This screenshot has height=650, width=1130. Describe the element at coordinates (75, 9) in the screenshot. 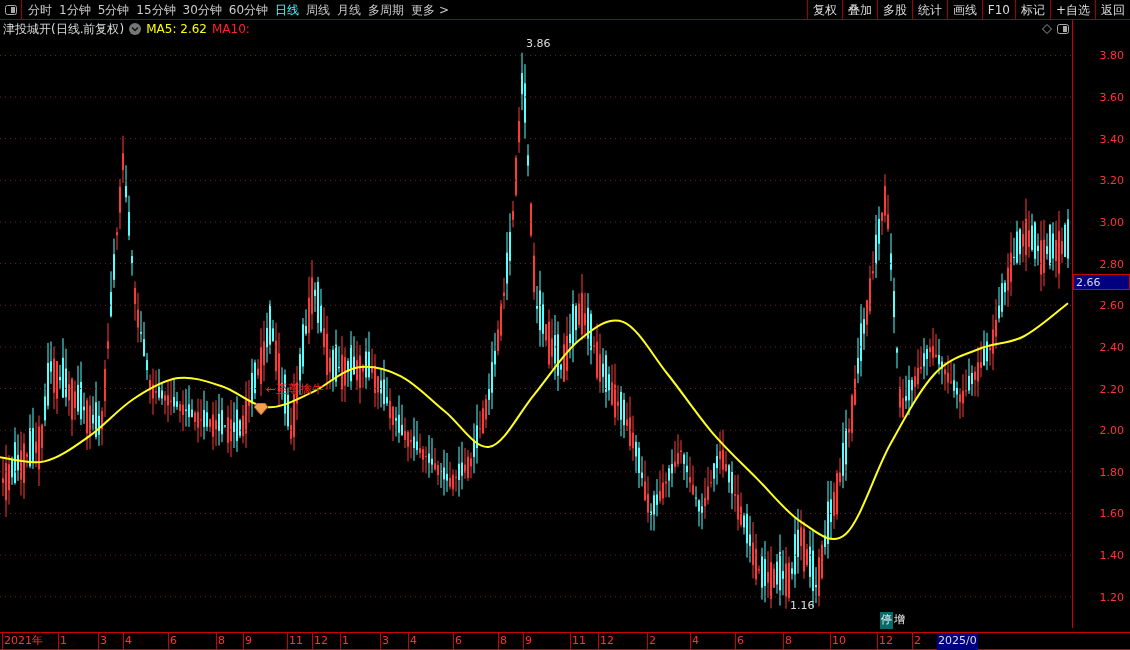

I see `period-tab: 1分钟` at that location.